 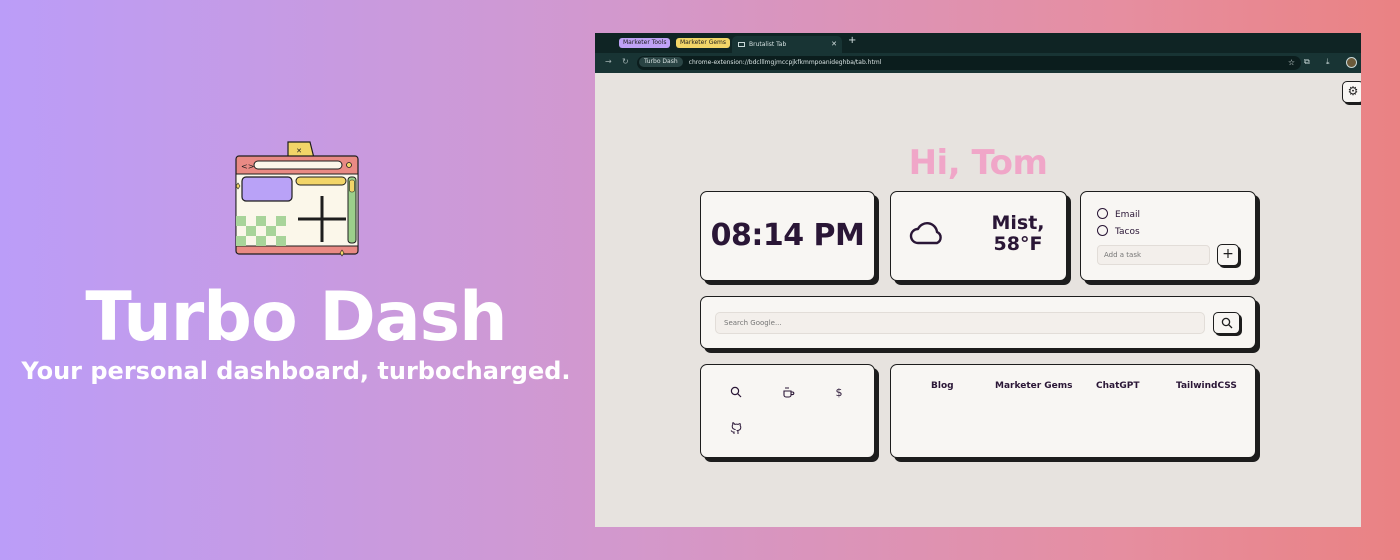 What do you see at coordinates (942, 386) in the screenshot?
I see `link-blog: Blog` at bounding box center [942, 386].